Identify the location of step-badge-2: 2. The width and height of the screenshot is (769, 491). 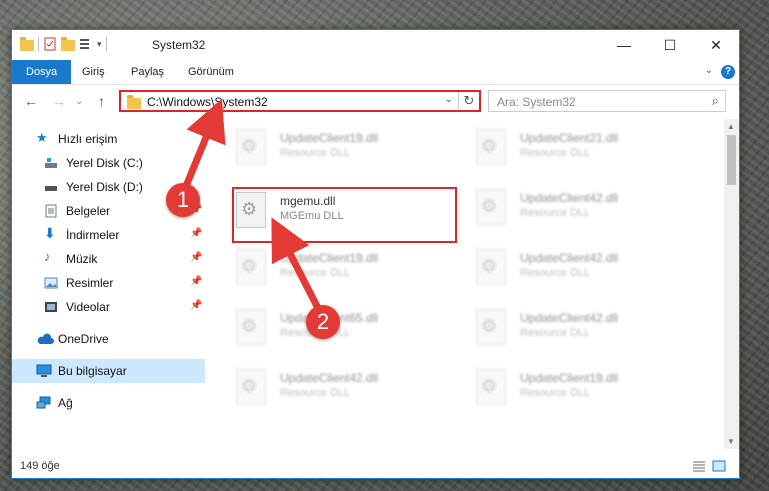
(323, 322).